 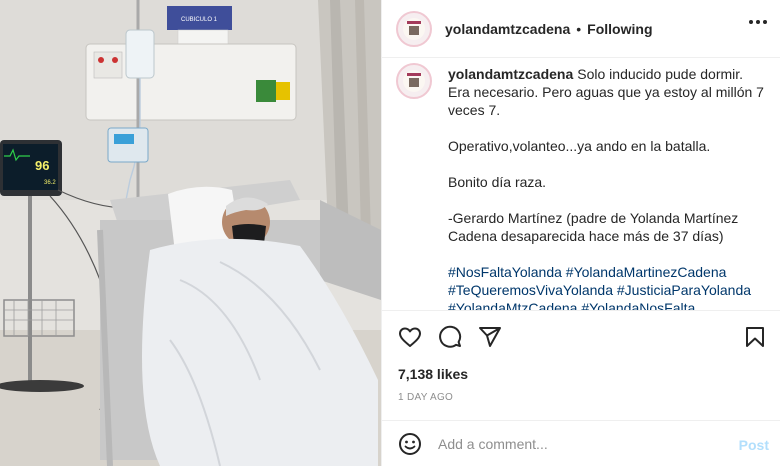 I want to click on header-username: yolandamtzcadena, so click(x=507, y=29).